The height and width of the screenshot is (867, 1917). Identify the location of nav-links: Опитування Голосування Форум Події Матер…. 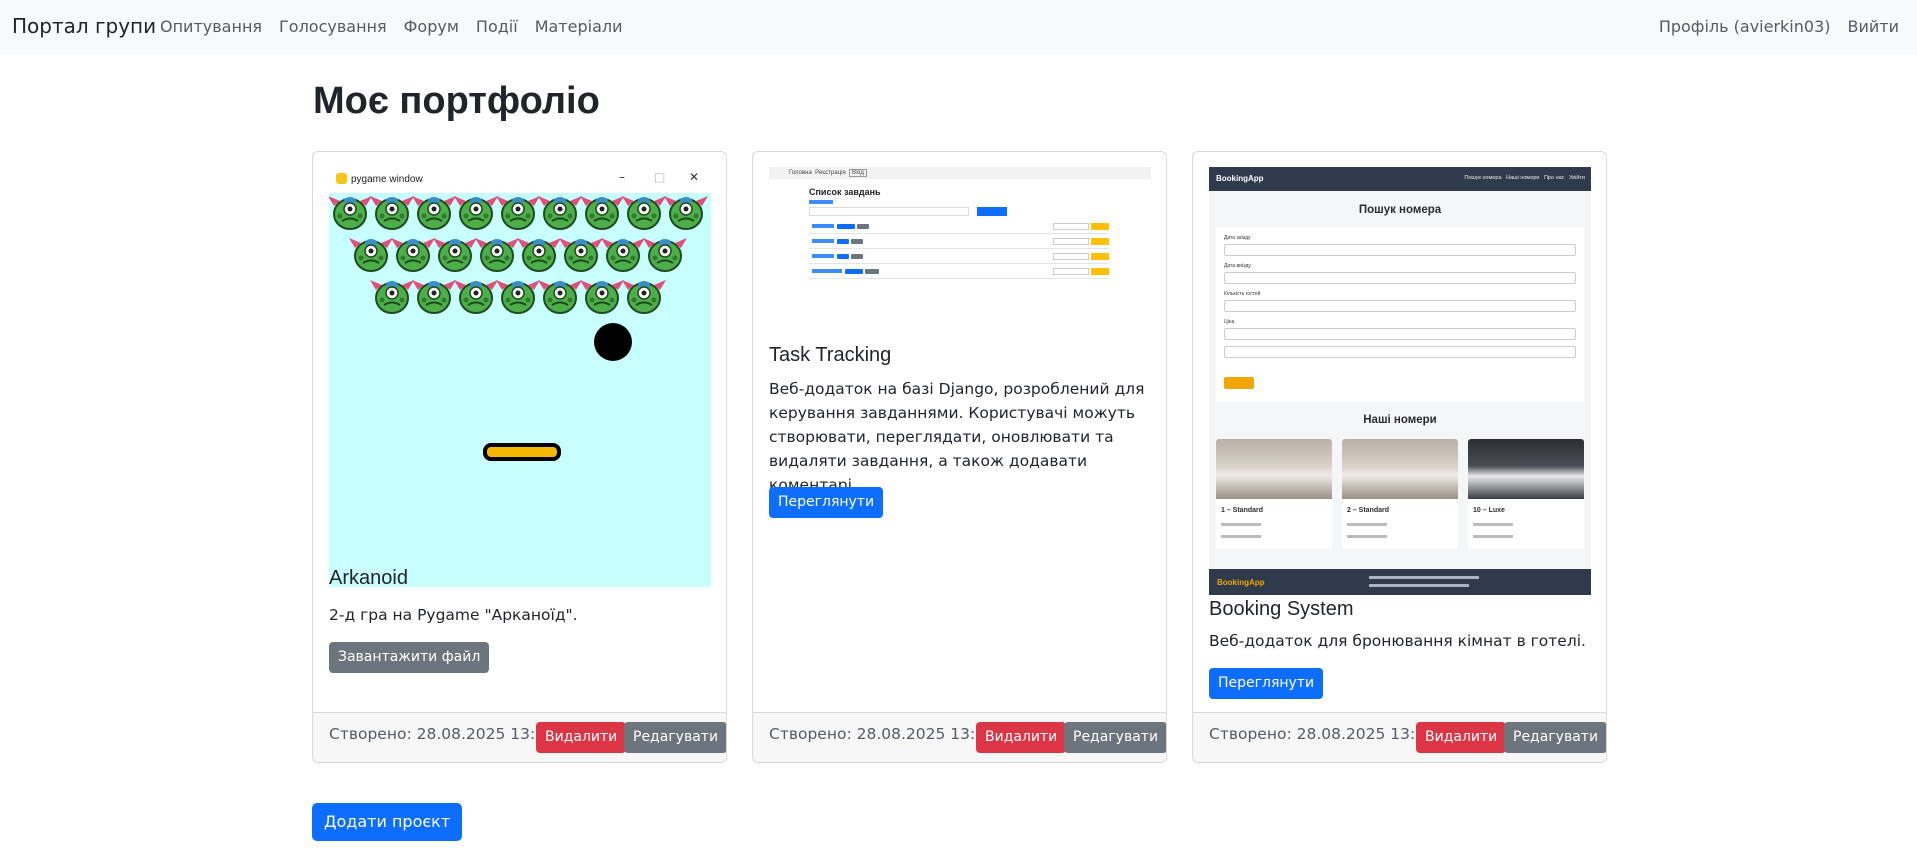
(400, 26).